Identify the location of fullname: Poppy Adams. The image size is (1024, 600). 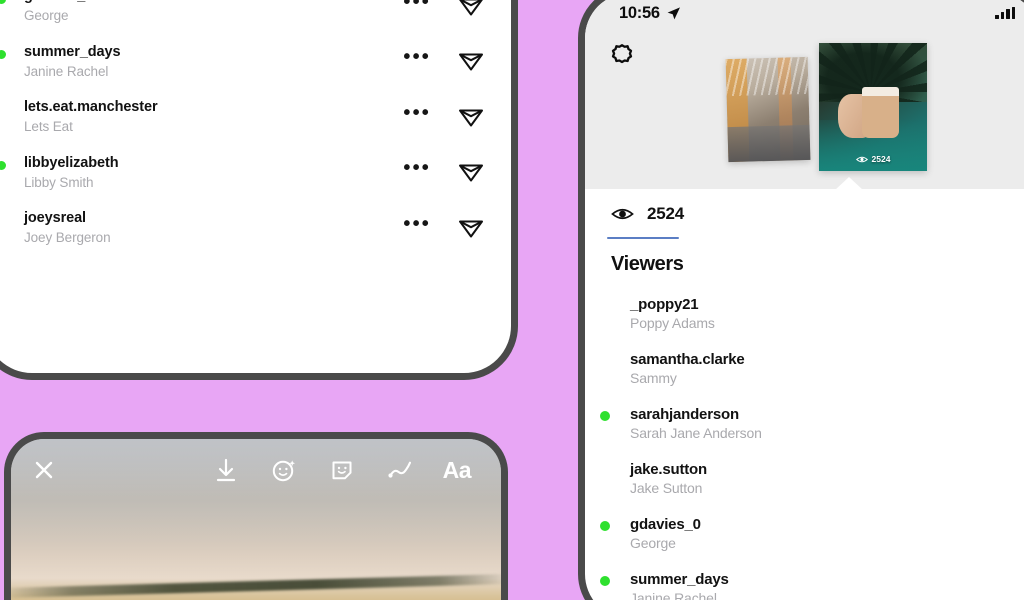
(672, 323).